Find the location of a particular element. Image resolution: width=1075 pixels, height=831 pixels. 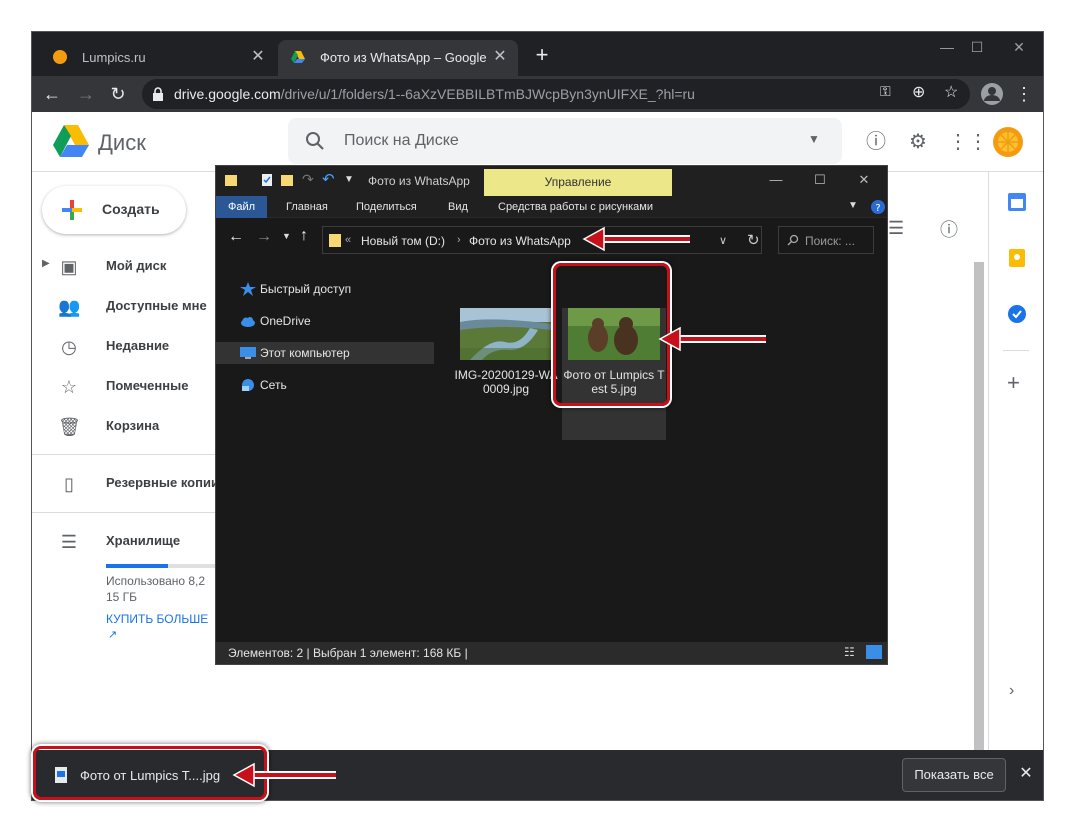

nav-my-drive: ▶ ▣ Мой диск is located at coordinates (125, 266).